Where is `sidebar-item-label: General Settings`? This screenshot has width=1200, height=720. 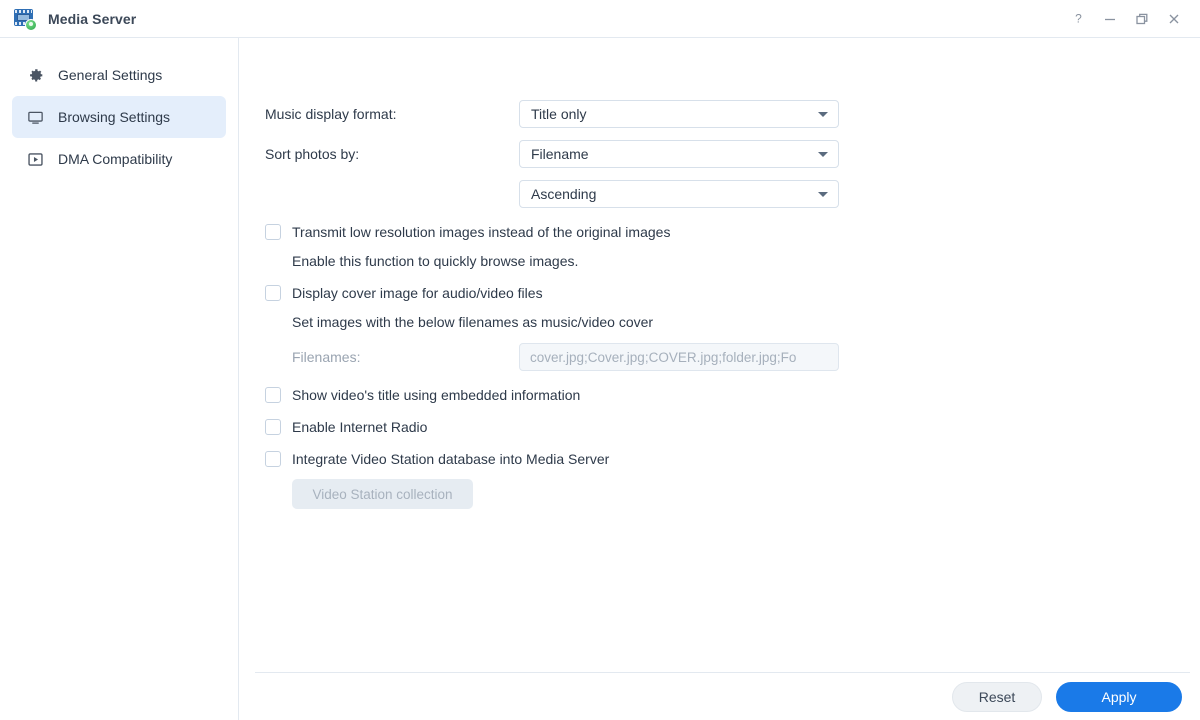
sidebar-item-label: General Settings is located at coordinates (110, 75).